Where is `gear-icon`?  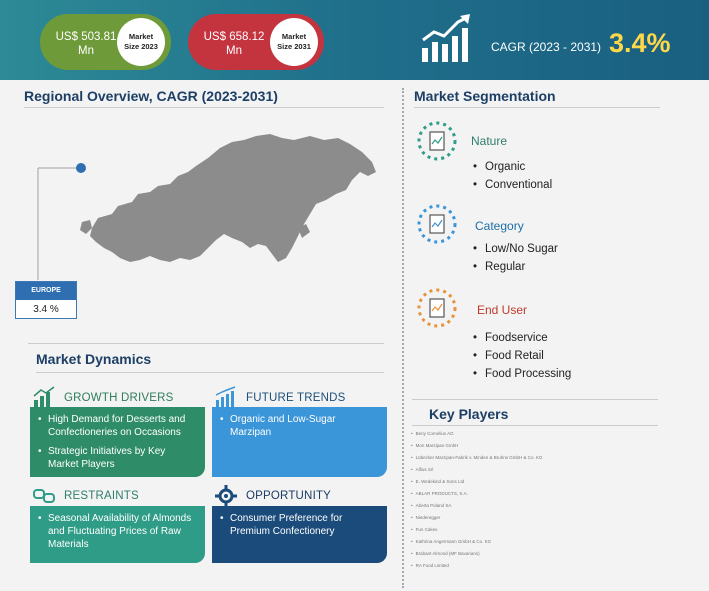
gear-icon is located at coordinates (226, 496).